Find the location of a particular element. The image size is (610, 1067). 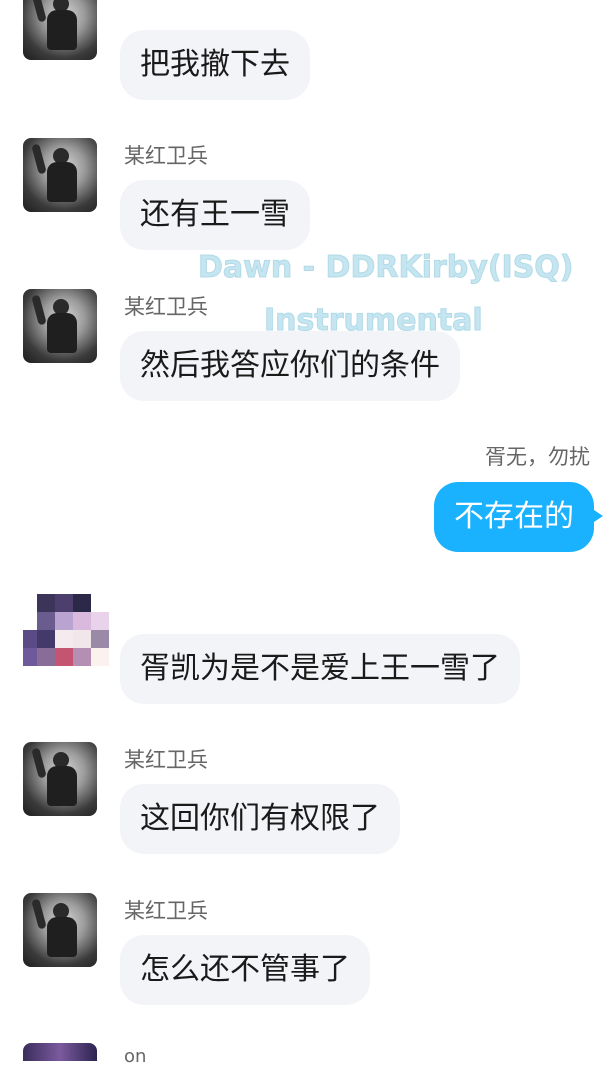

message-bubble: 把我撤下去 is located at coordinates (215, 65).